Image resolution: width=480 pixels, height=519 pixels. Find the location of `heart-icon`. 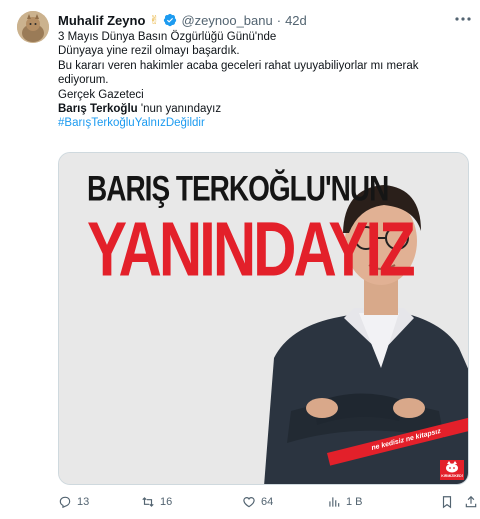

heart-icon is located at coordinates (249, 502).